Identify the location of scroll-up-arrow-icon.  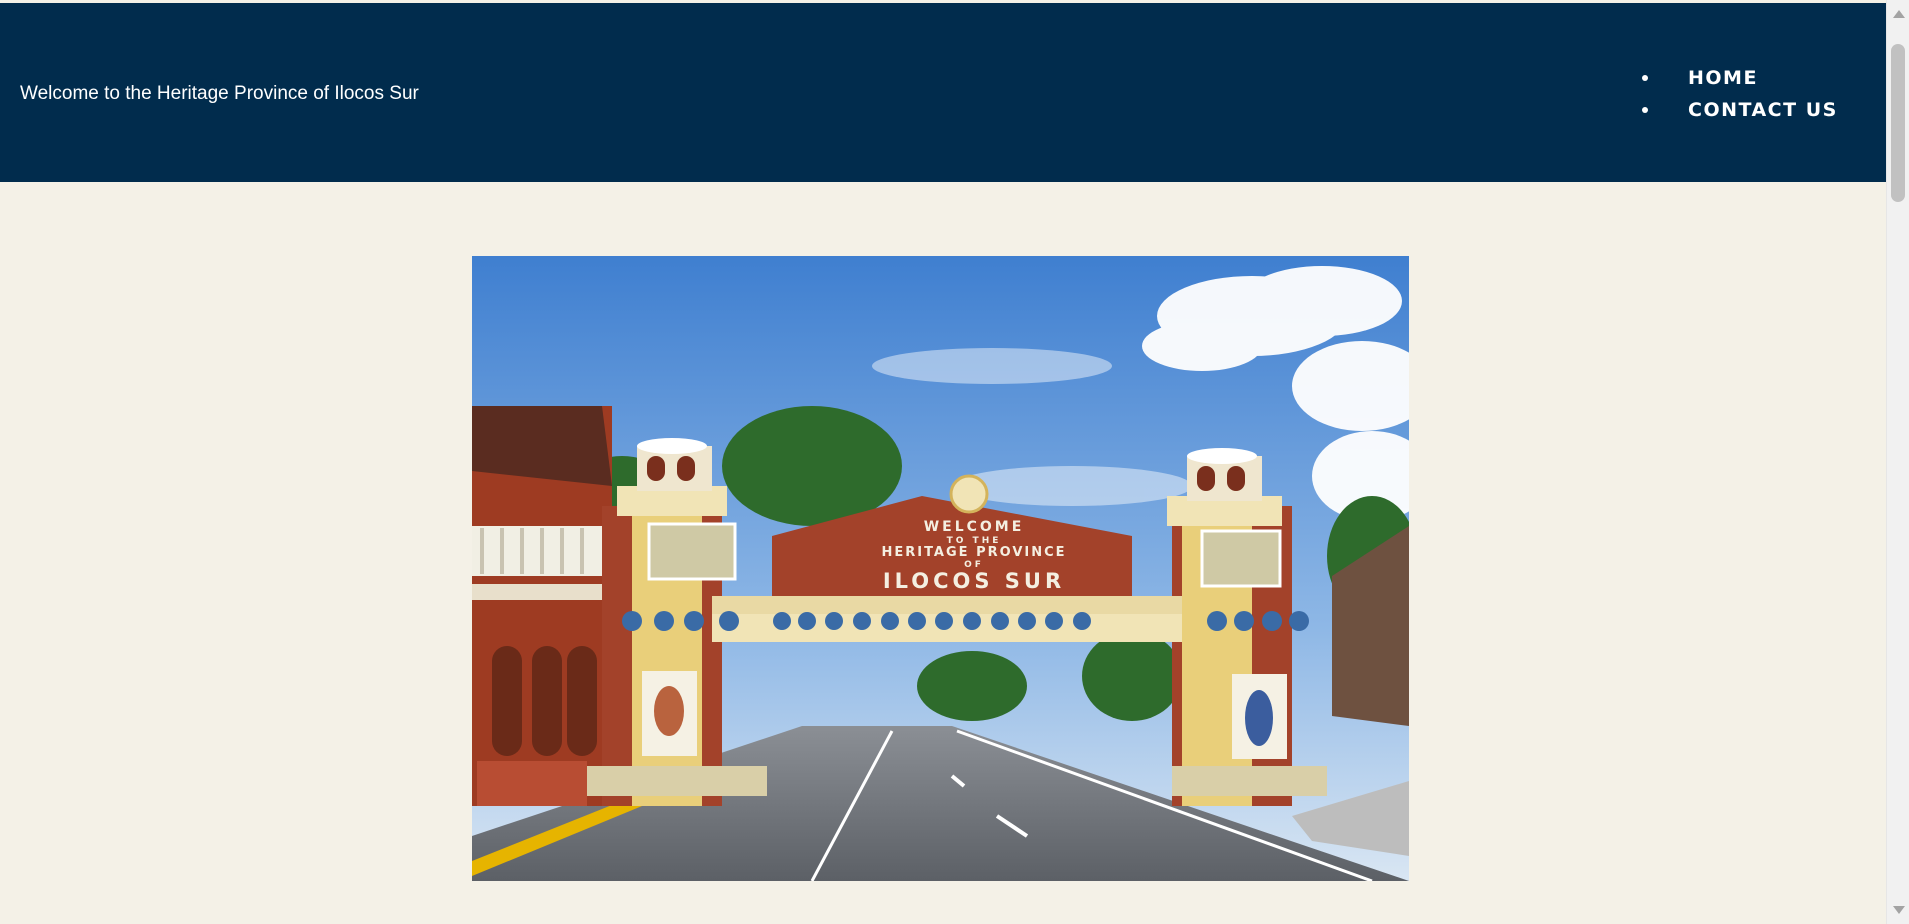
(1899, 14).